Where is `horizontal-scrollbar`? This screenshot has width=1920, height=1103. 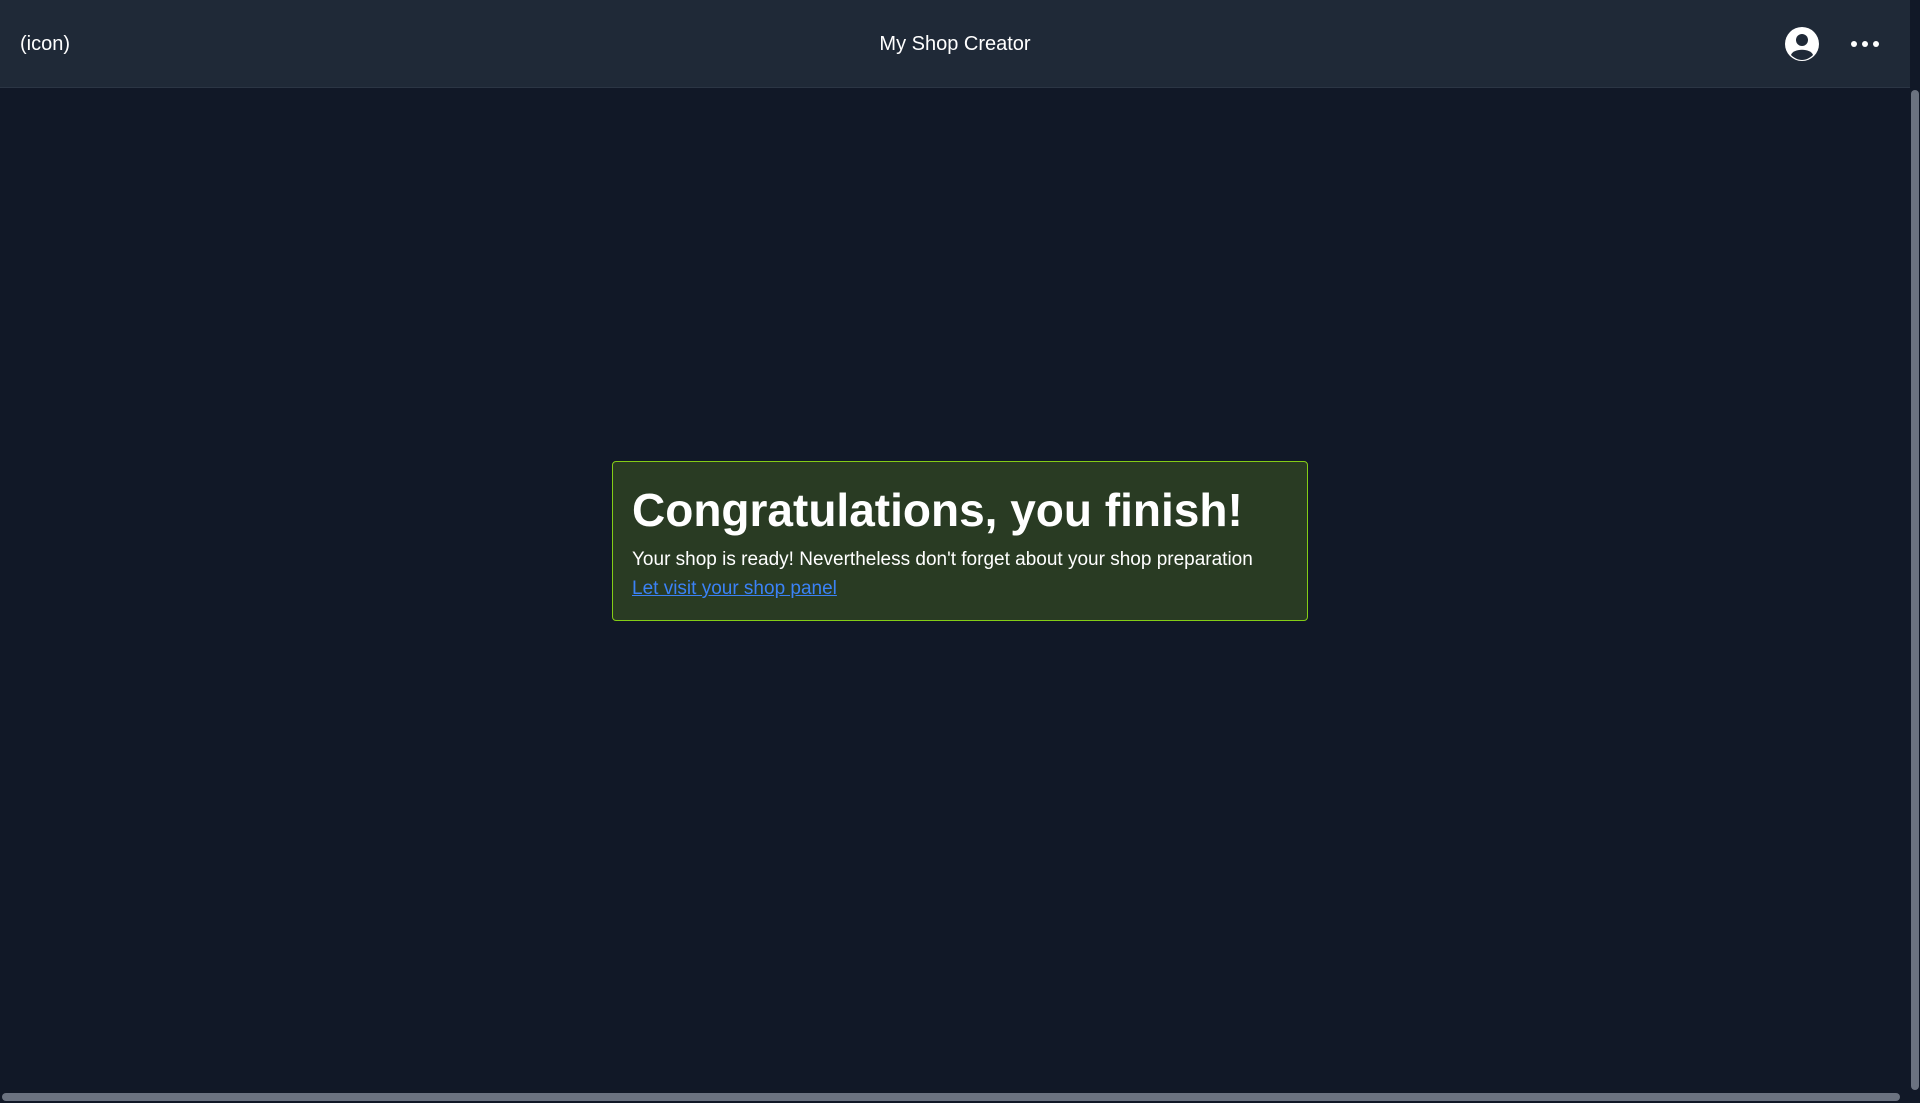
horizontal-scrollbar is located at coordinates (951, 1097).